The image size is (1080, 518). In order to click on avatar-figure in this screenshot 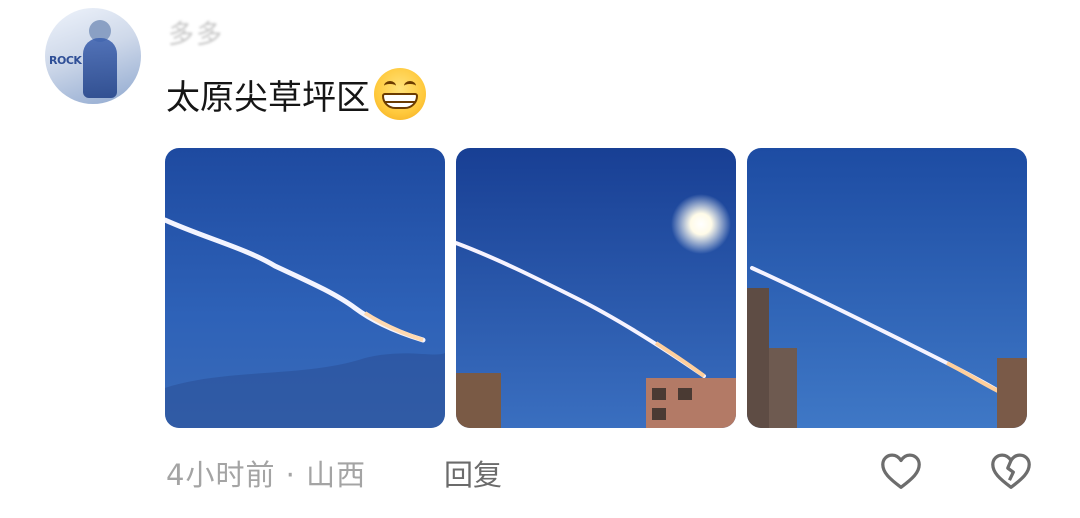, I will do `click(100, 68)`.